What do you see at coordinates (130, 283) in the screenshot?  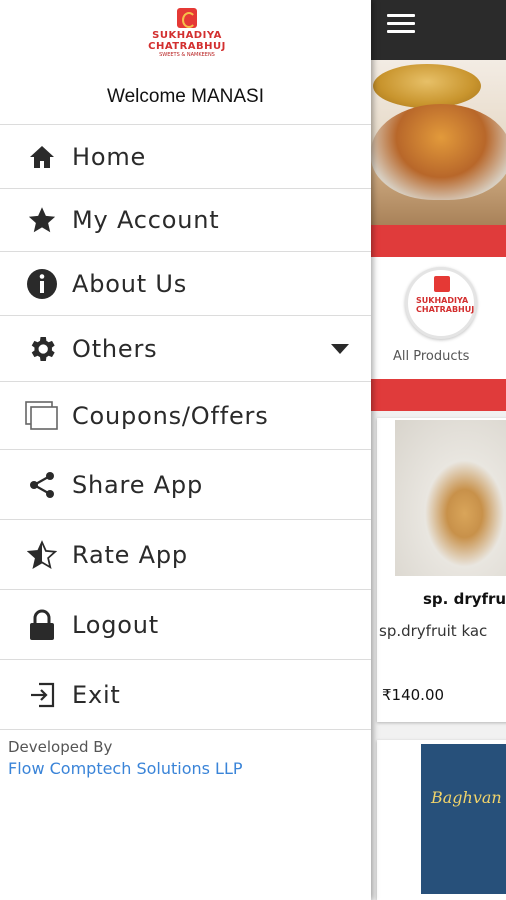 I see `menu-item-label: About Us` at bounding box center [130, 283].